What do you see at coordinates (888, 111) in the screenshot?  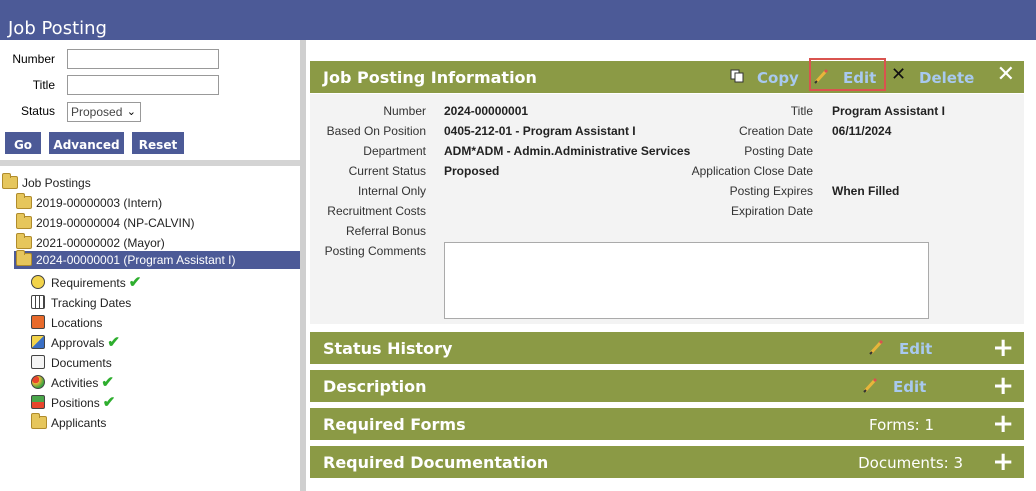 I see `field-value: Program Assistant I` at bounding box center [888, 111].